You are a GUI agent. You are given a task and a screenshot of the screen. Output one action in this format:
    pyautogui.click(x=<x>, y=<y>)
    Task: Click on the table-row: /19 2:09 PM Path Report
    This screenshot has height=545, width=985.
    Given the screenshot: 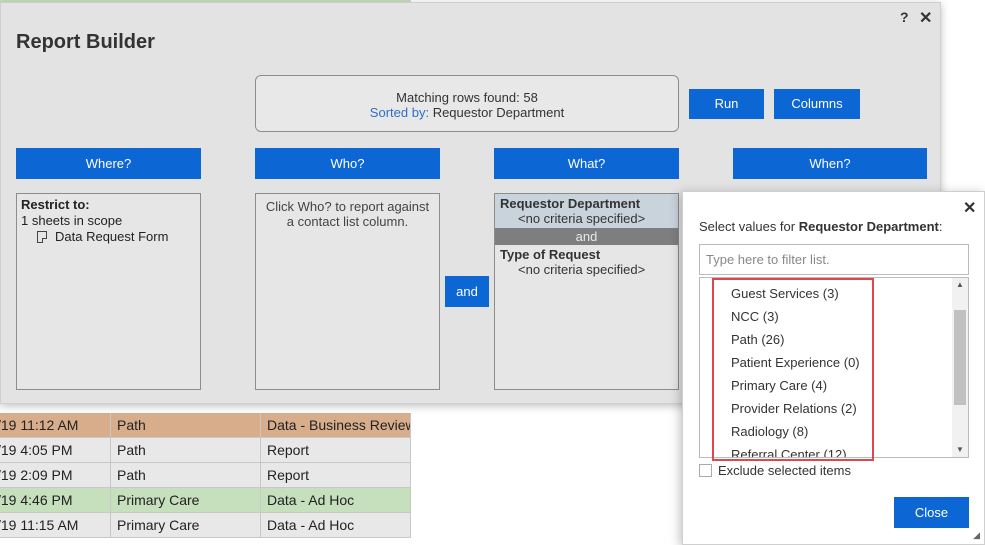 What is the action you would take?
    pyautogui.click(x=205, y=475)
    